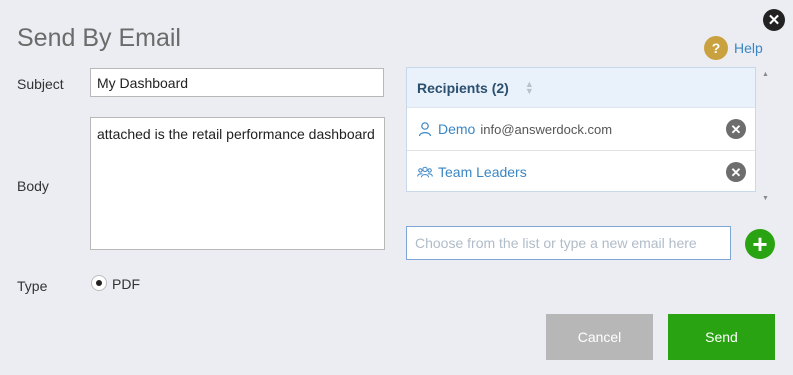  I want to click on subject-label: Subject, so click(40, 84).